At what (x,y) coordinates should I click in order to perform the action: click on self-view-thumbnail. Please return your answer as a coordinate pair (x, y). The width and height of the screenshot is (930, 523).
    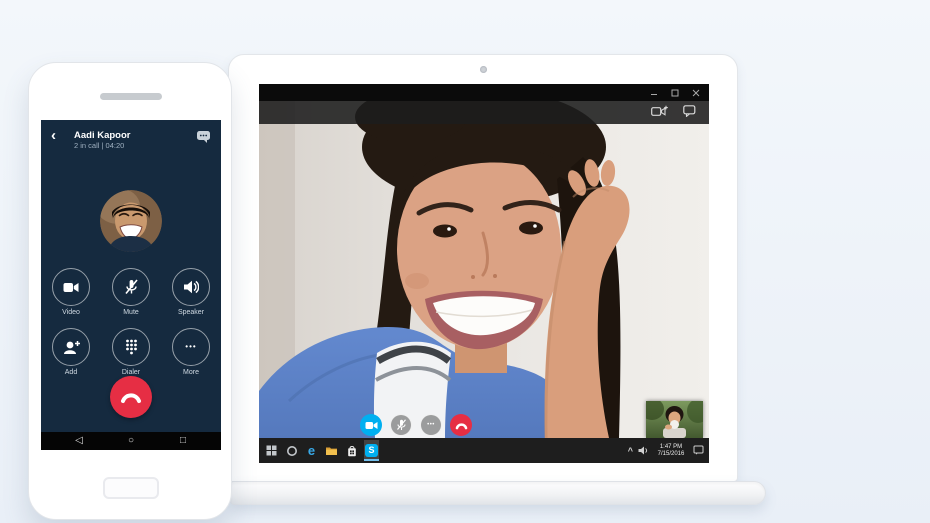
    Looking at the image, I should click on (674, 419).